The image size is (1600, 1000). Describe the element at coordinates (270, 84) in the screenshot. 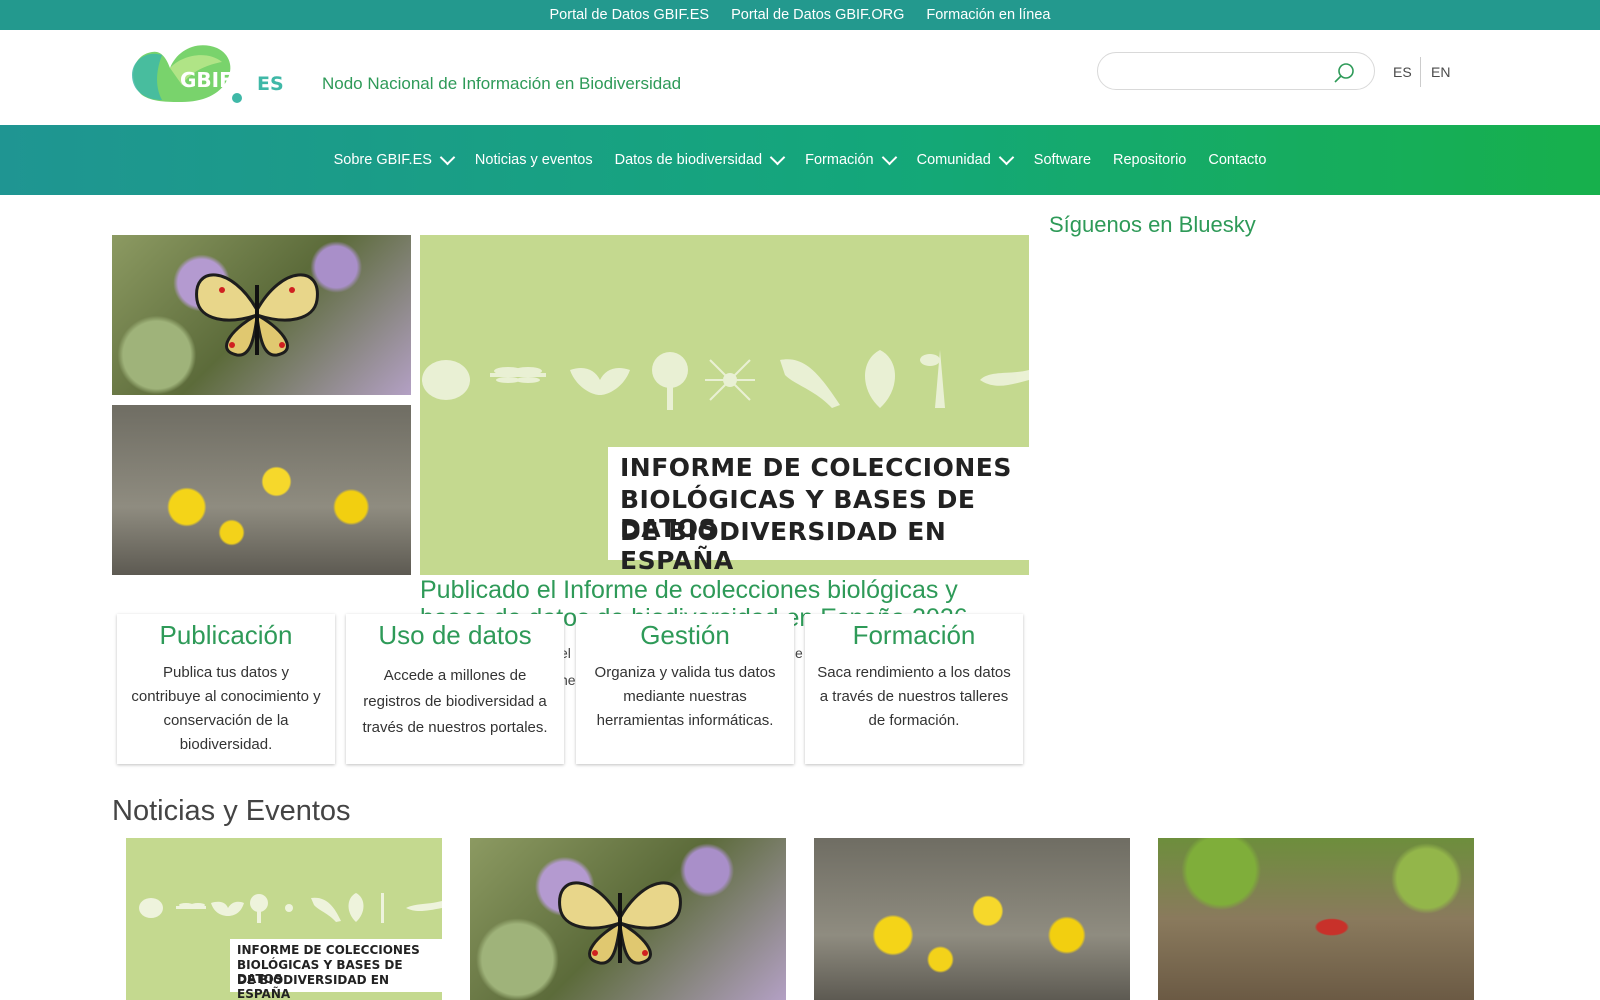

I see `svg-text: ES` at that location.